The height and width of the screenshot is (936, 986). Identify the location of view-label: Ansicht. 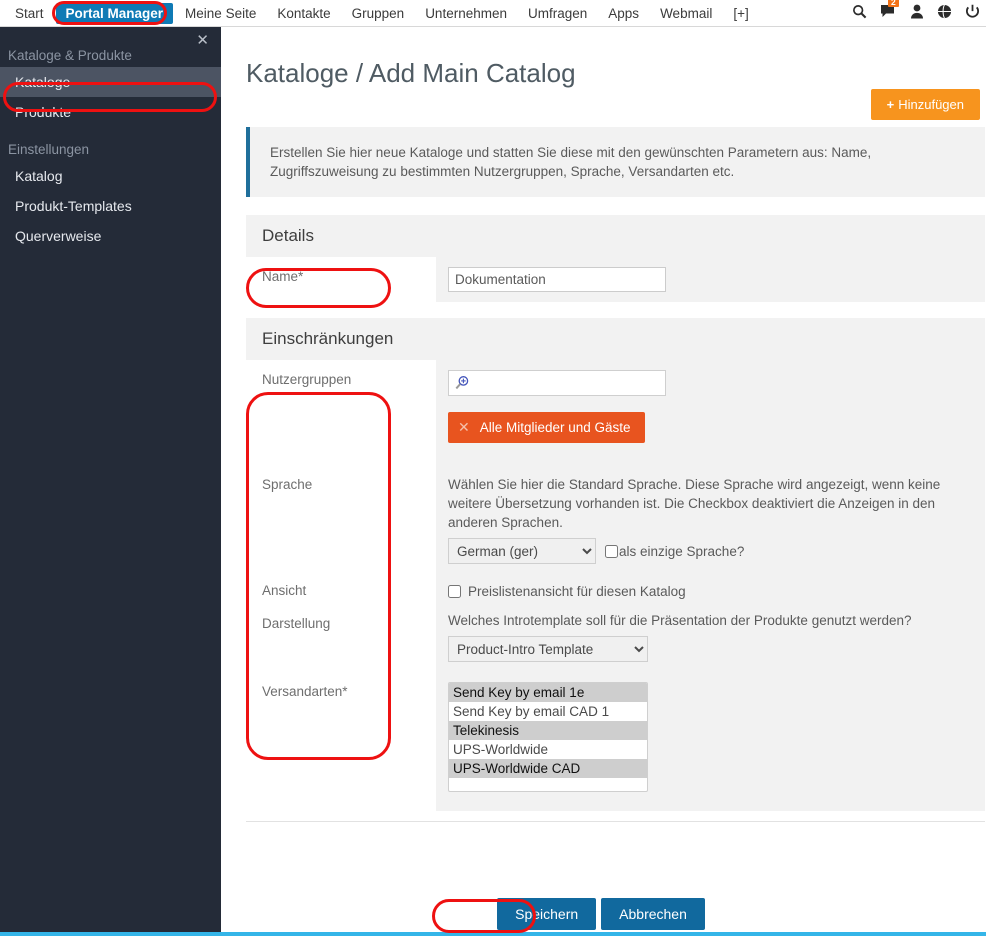
(284, 590).